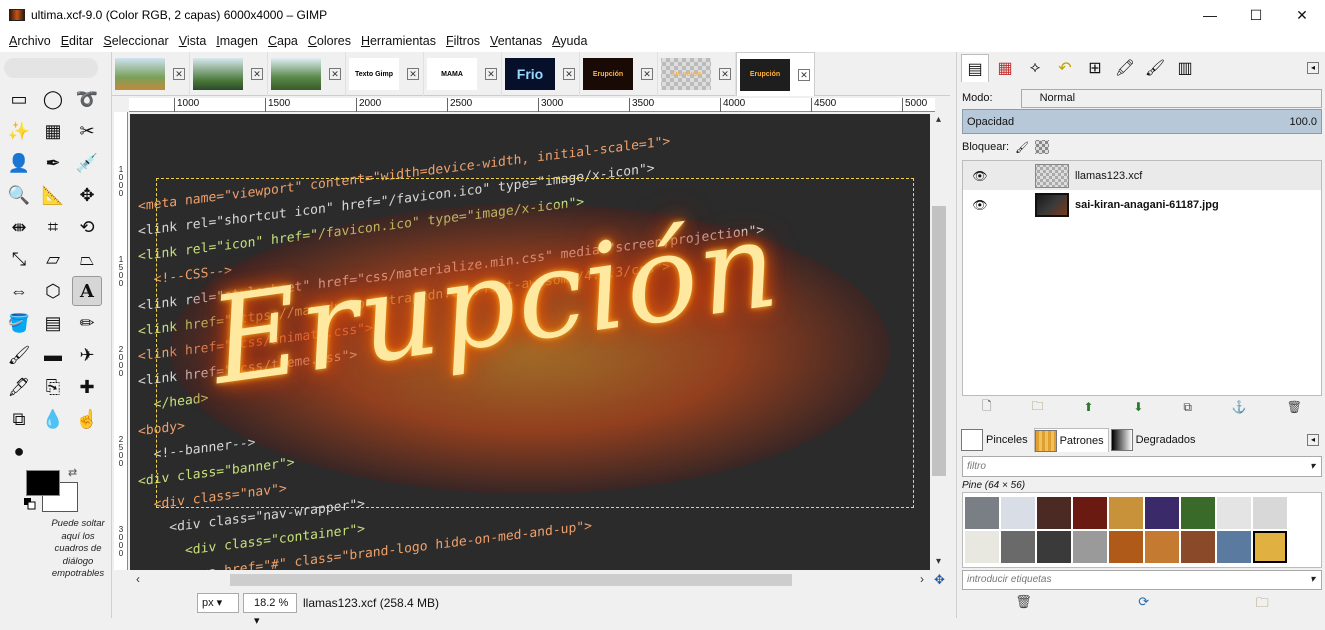 The image size is (1325, 630). What do you see at coordinates (1035, 68) in the screenshot?
I see `paths-tab-icon: ⟡` at bounding box center [1035, 68].